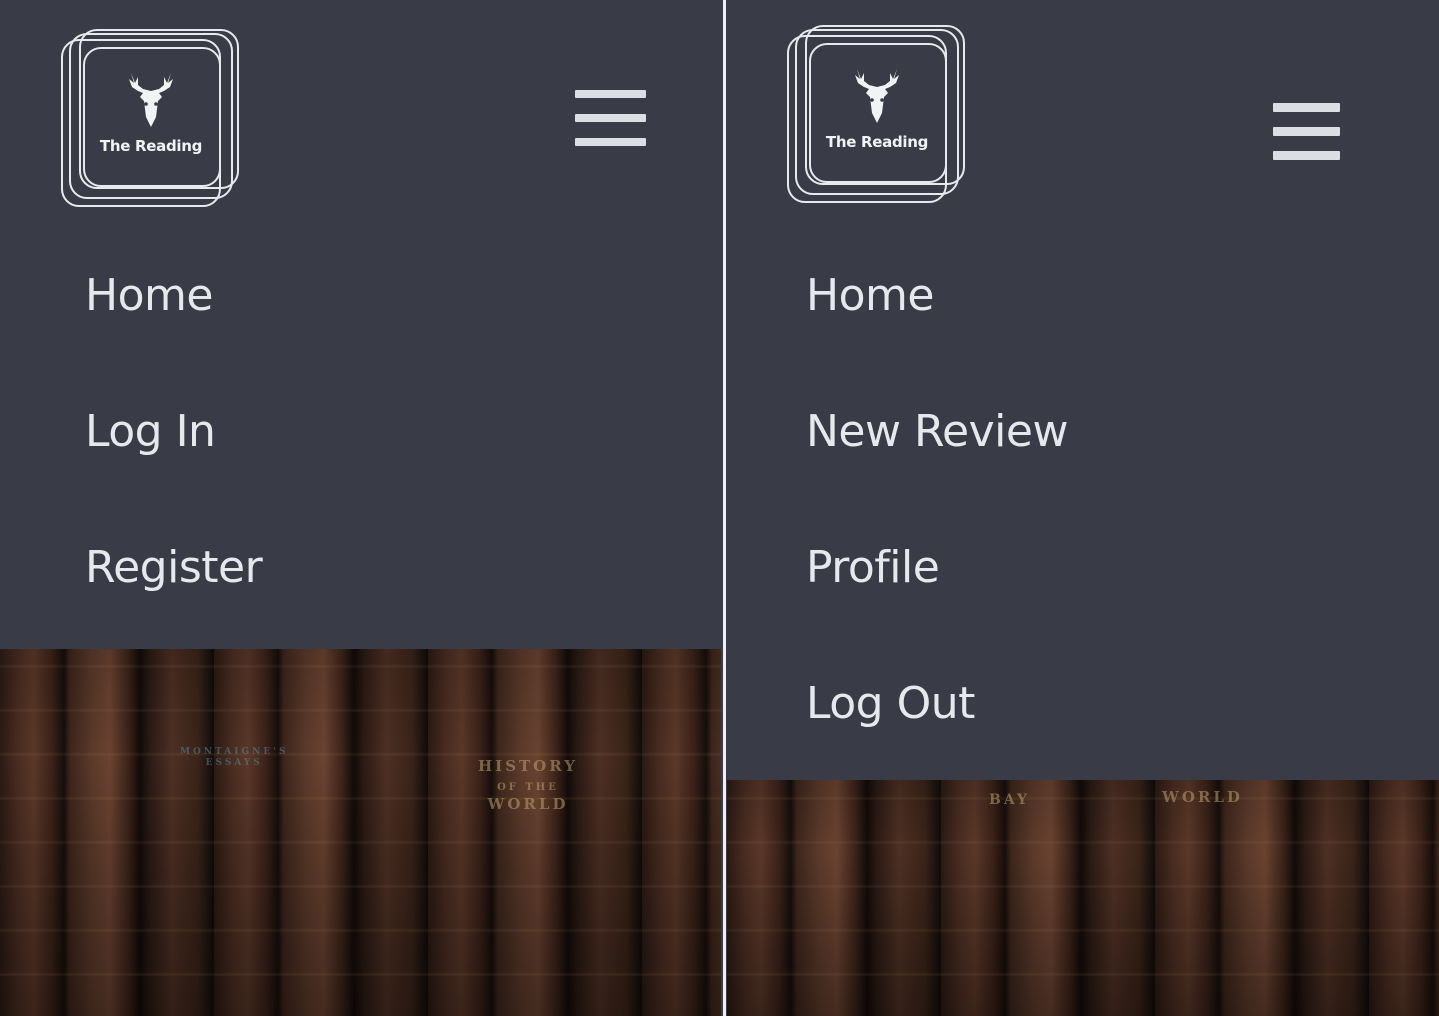 This screenshot has height=1016, width=1439. What do you see at coordinates (937, 608) in the screenshot?
I see `nav-item-profile: Profile` at bounding box center [937, 608].